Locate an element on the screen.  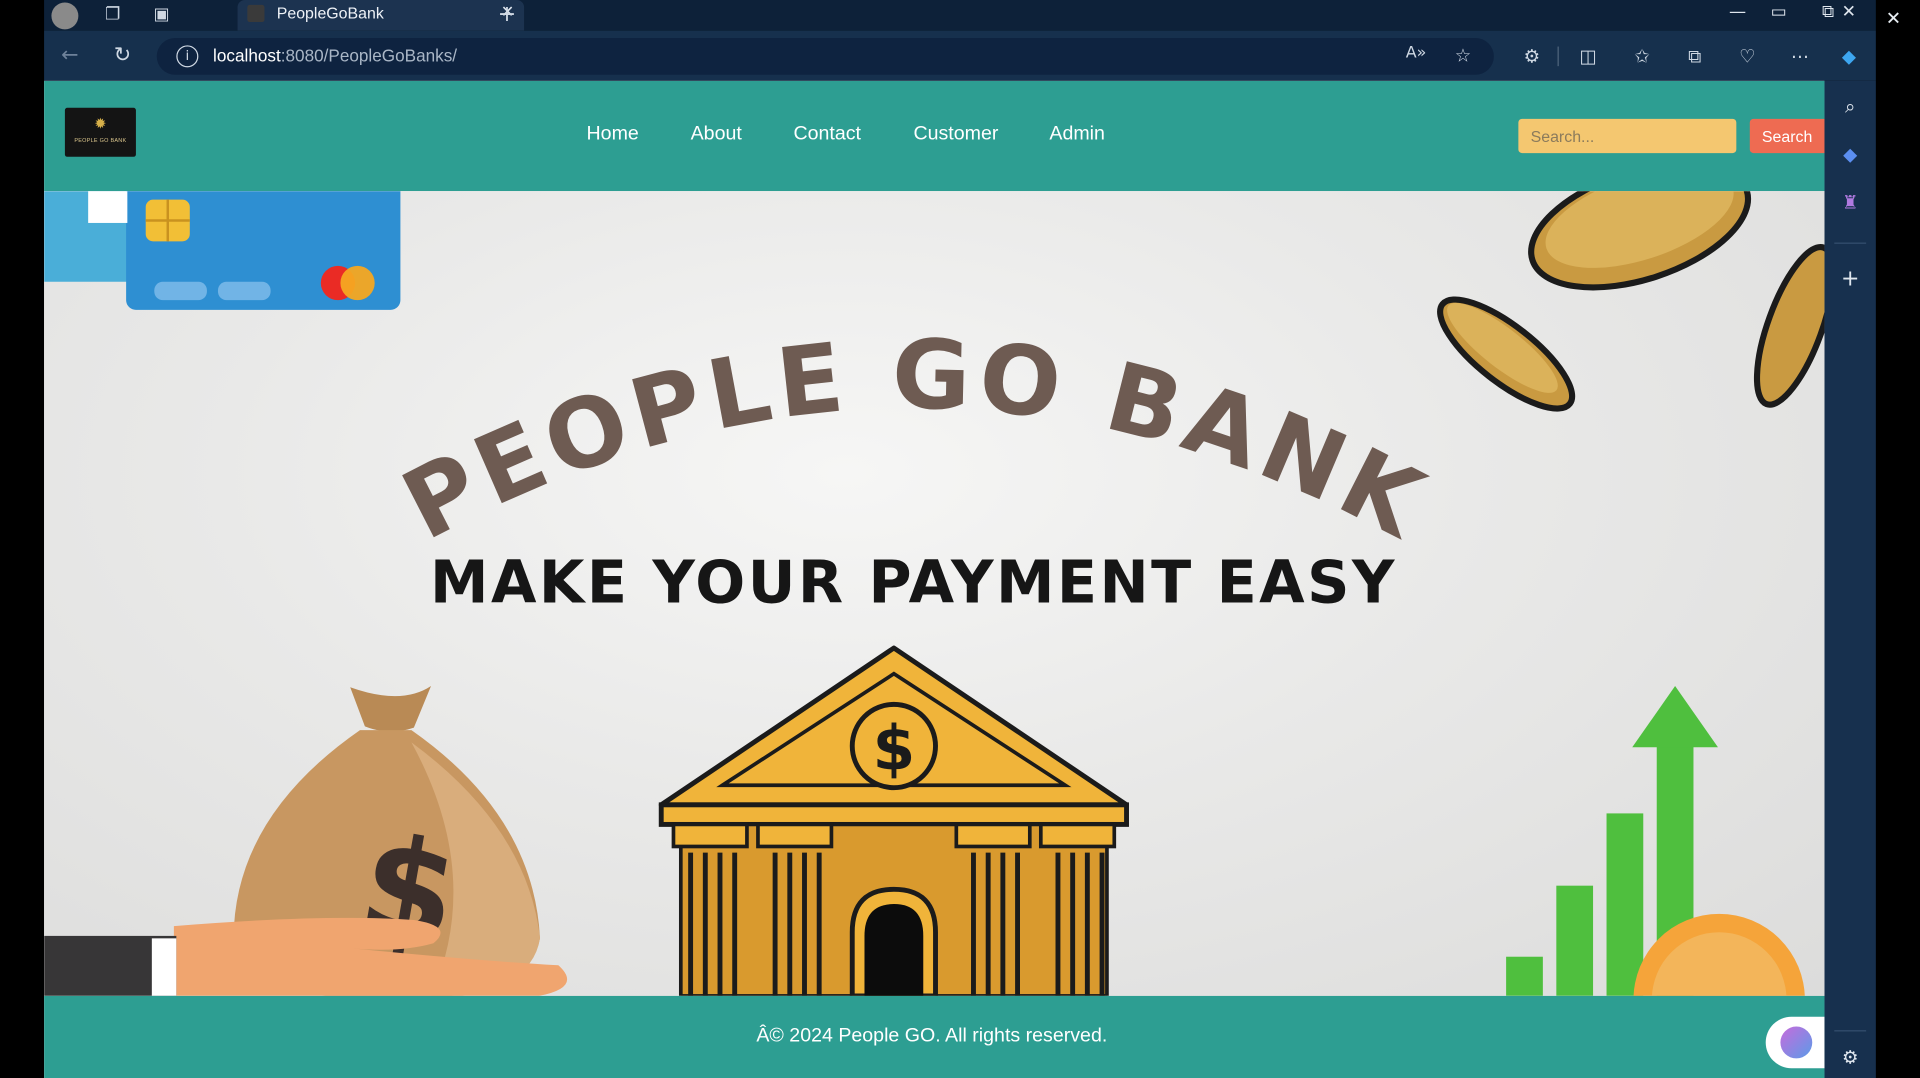
brain-icon is located at coordinates (1796, 1042).